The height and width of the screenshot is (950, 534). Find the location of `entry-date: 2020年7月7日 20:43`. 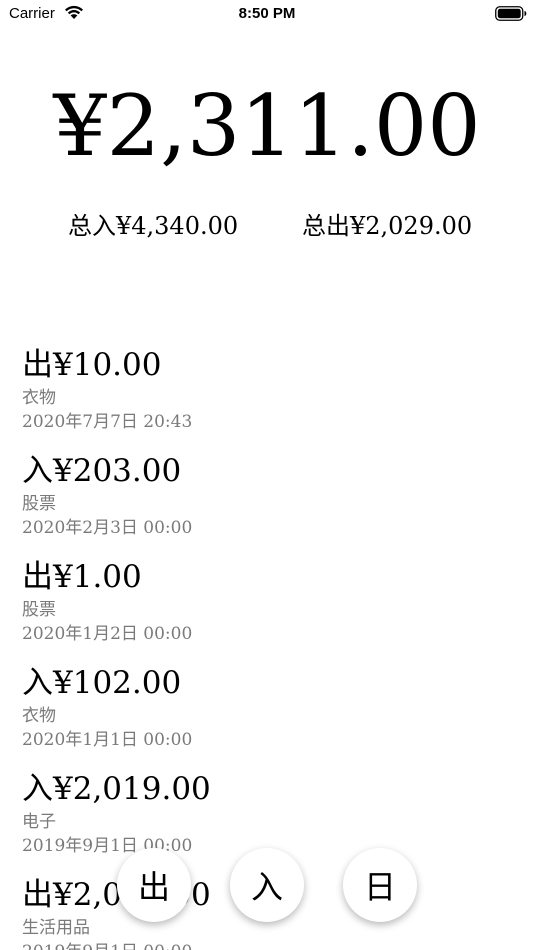

entry-date: 2020年7月7日 20:43 is located at coordinates (107, 422).